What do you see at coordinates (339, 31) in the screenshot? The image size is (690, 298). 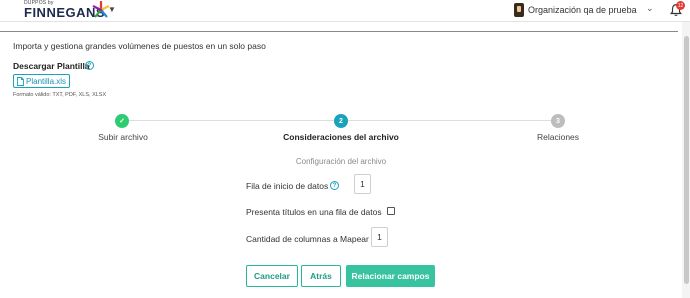 I see `page-title-divider` at bounding box center [339, 31].